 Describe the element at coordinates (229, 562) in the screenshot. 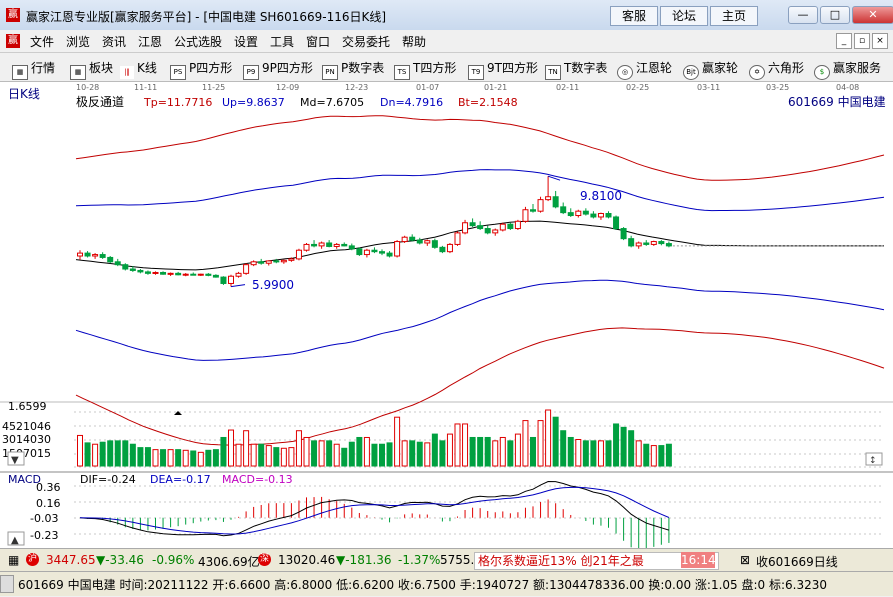

I see `sh-index-amount: 4306.69亿` at that location.